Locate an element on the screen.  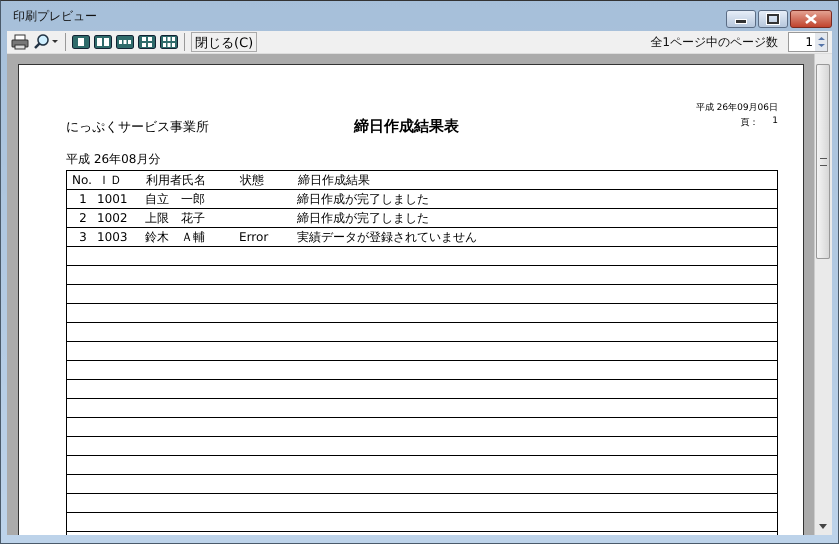
vertical-scrollbar is located at coordinates (823, 294).